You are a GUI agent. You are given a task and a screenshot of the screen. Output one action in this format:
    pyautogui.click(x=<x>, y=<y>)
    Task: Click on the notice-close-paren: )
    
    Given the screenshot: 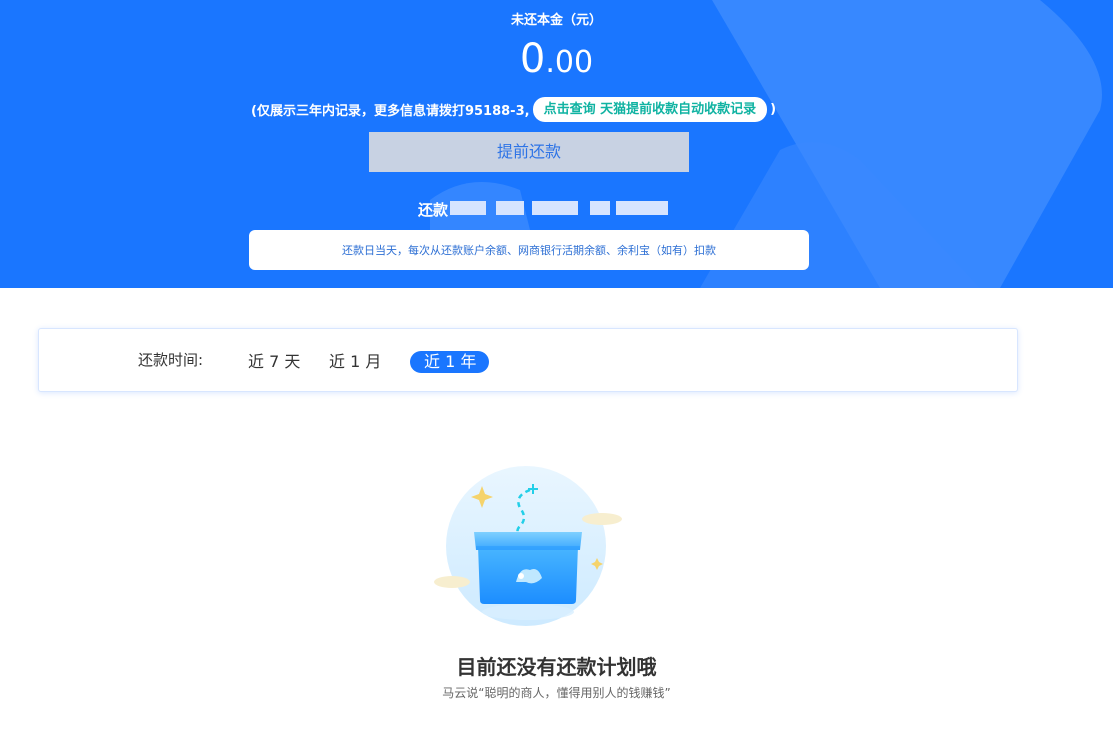 What is the action you would take?
    pyautogui.click(x=773, y=109)
    